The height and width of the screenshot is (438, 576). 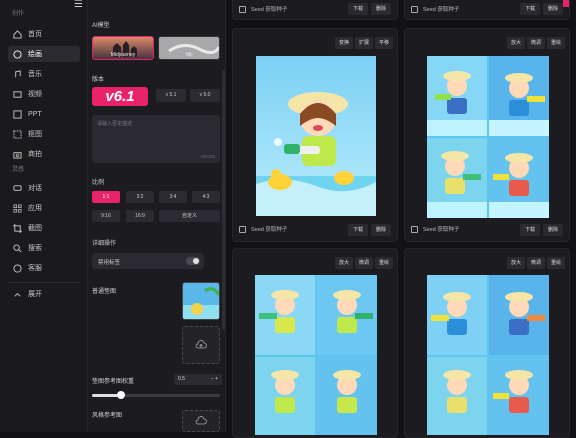 I want to click on nav-item-label: PPT, so click(x=35, y=114).